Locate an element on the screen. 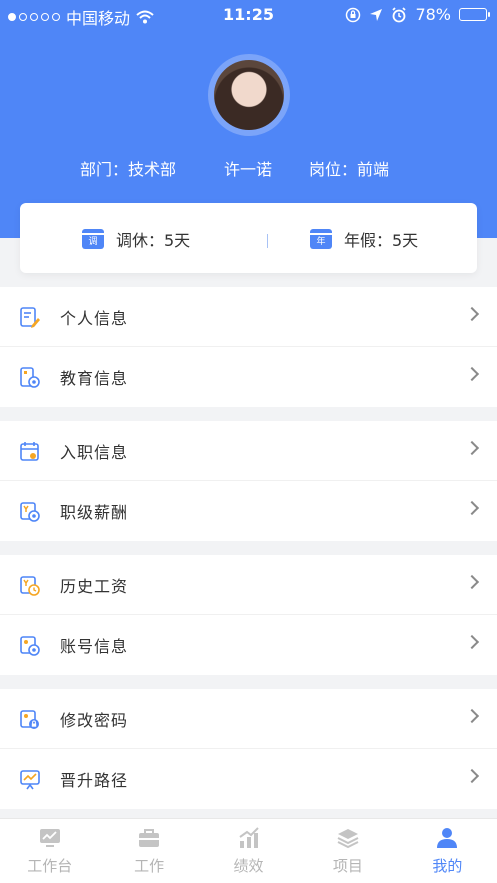  menu-item-change-password: 修改密码 is located at coordinates (248, 719).